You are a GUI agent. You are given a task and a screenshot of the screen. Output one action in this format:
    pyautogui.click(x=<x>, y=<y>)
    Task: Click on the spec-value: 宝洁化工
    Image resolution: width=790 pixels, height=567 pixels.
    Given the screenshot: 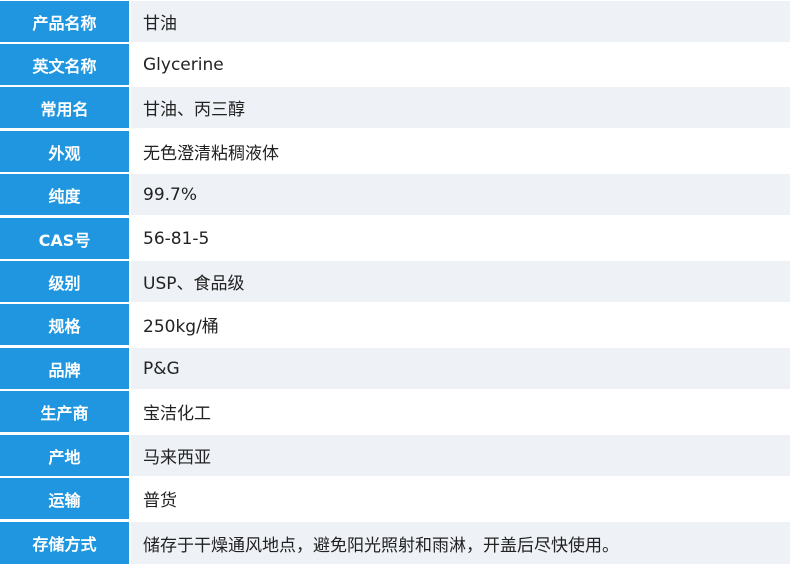 What is the action you would take?
    pyautogui.click(x=460, y=411)
    